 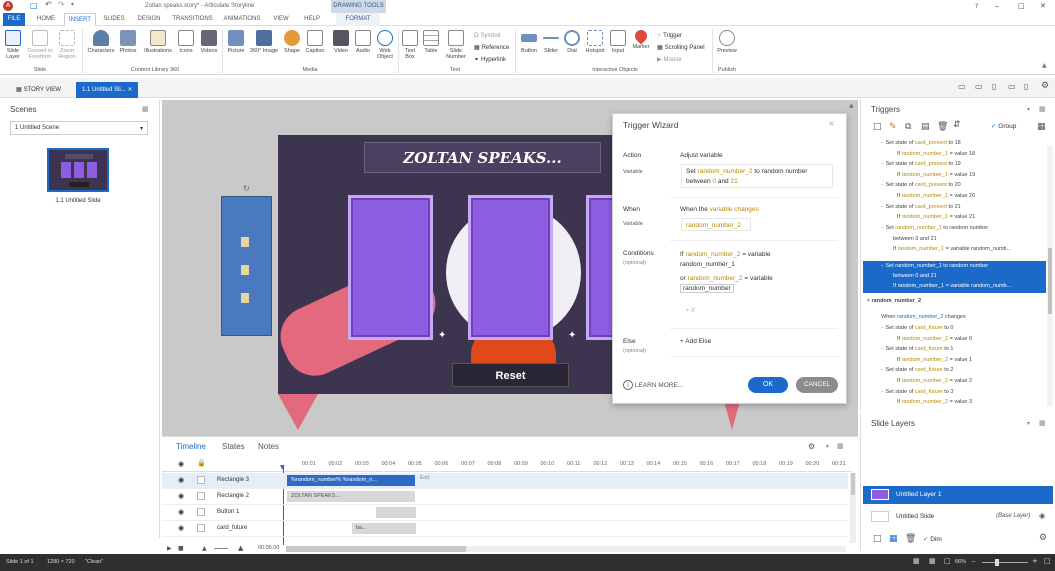 What do you see at coordinates (932, 561) in the screenshot?
I see `grid-view-icon: ▦` at bounding box center [932, 561].